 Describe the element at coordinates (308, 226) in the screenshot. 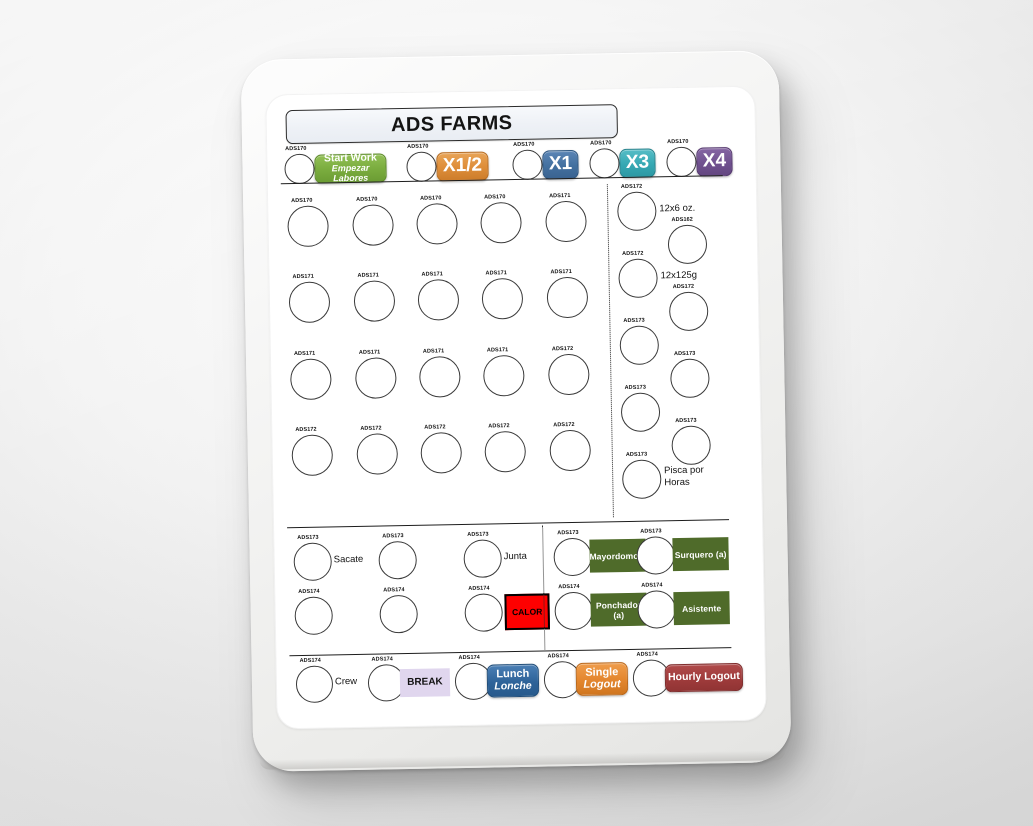

I see `grid-circle-r0-c0` at that location.